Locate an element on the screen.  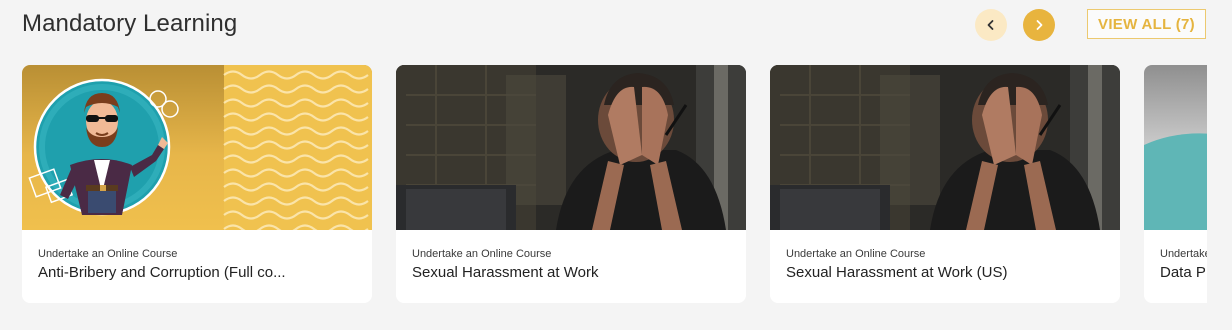
chevron-right-icon is located at coordinates (1039, 25).